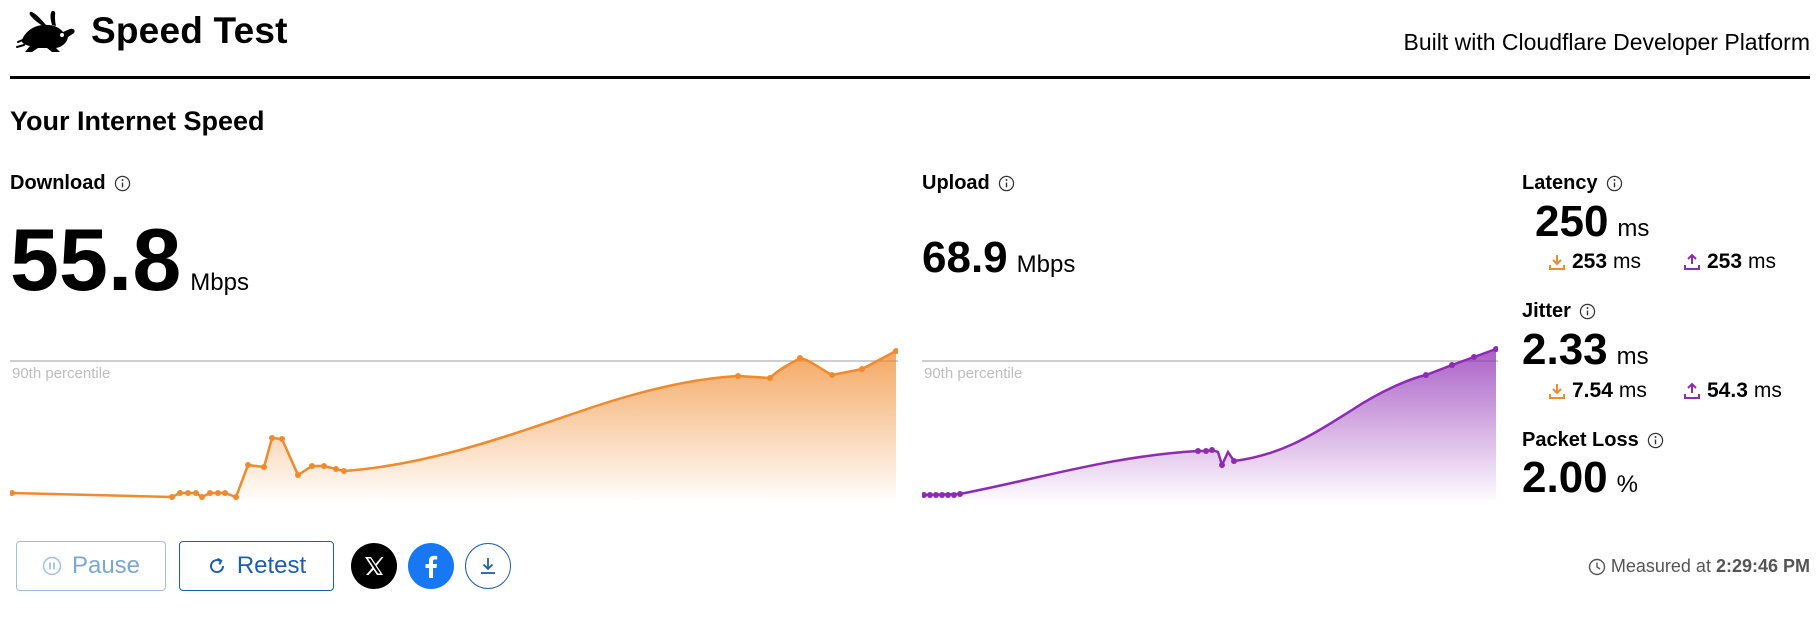 This screenshot has width=1818, height=627. I want to click on jitter-value: 2.33, so click(1565, 349).